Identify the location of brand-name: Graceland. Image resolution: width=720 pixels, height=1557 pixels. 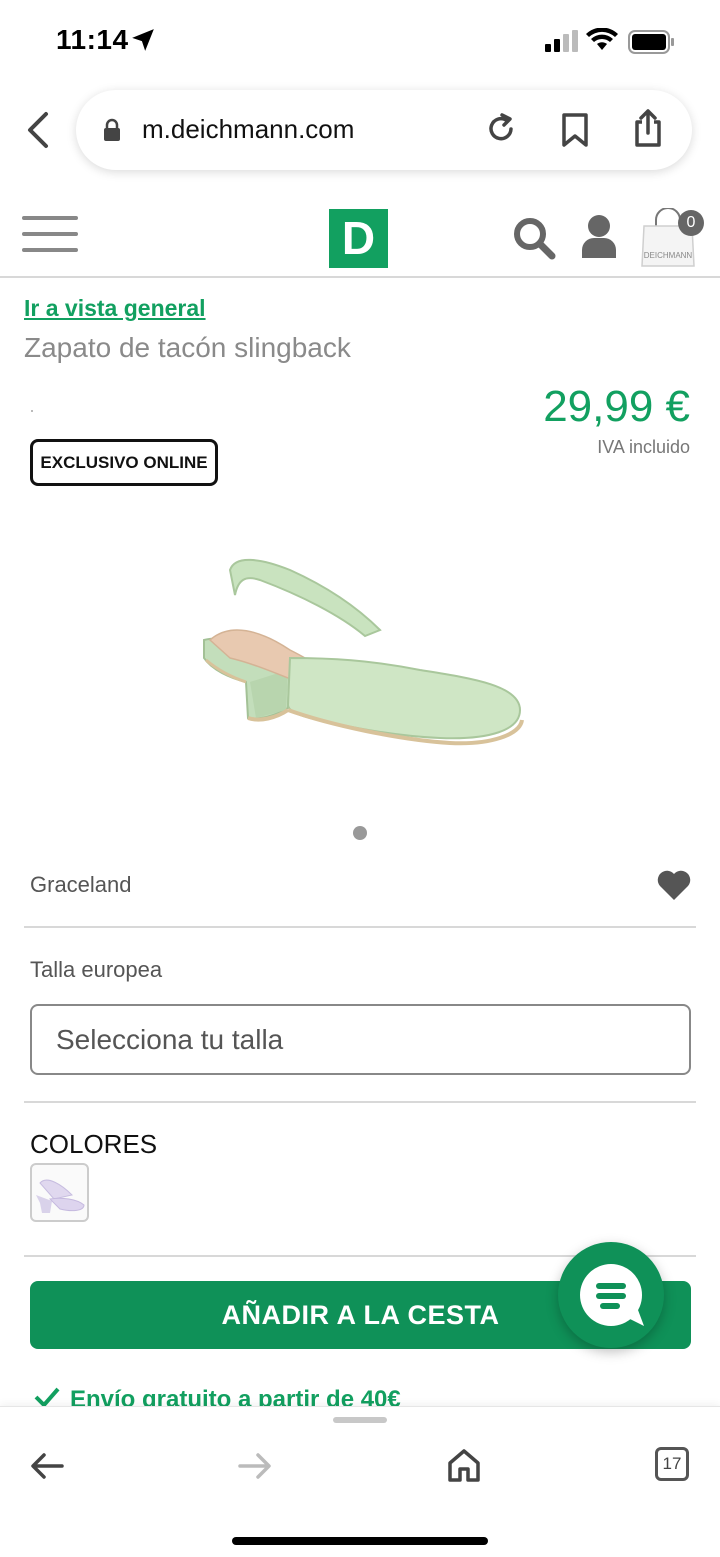
(81, 884).